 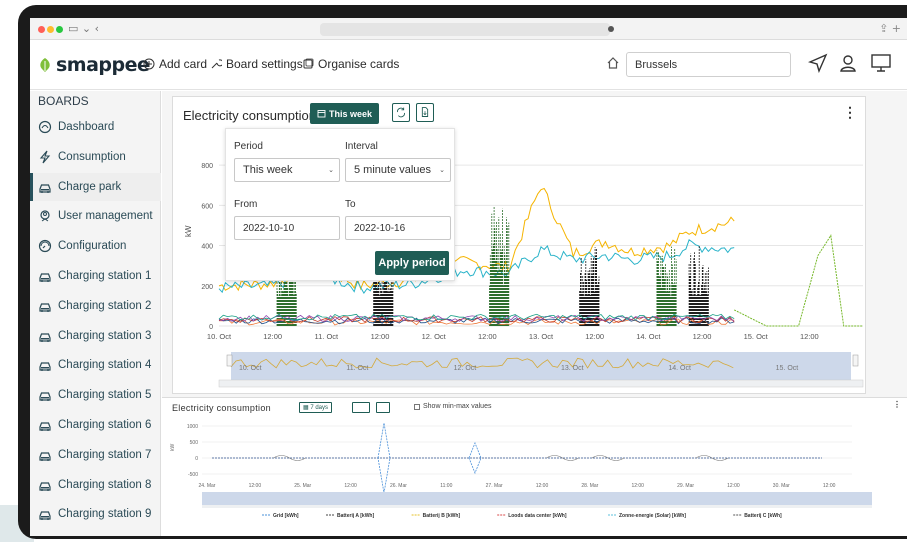 I want to click on period-select-value: This week, so click(x=268, y=170).